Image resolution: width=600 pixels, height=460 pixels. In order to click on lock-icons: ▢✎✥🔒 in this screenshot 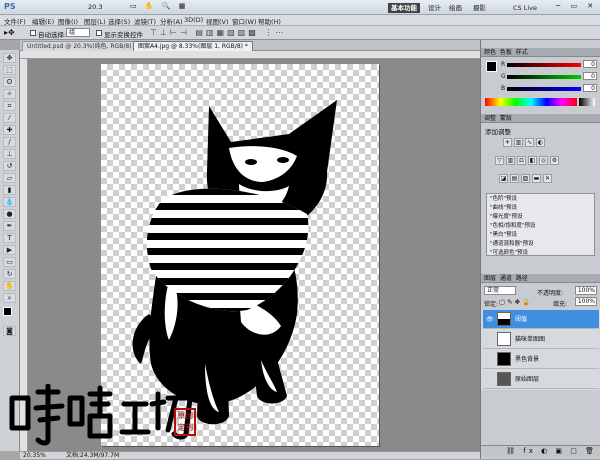, I will do `click(515, 302)`.